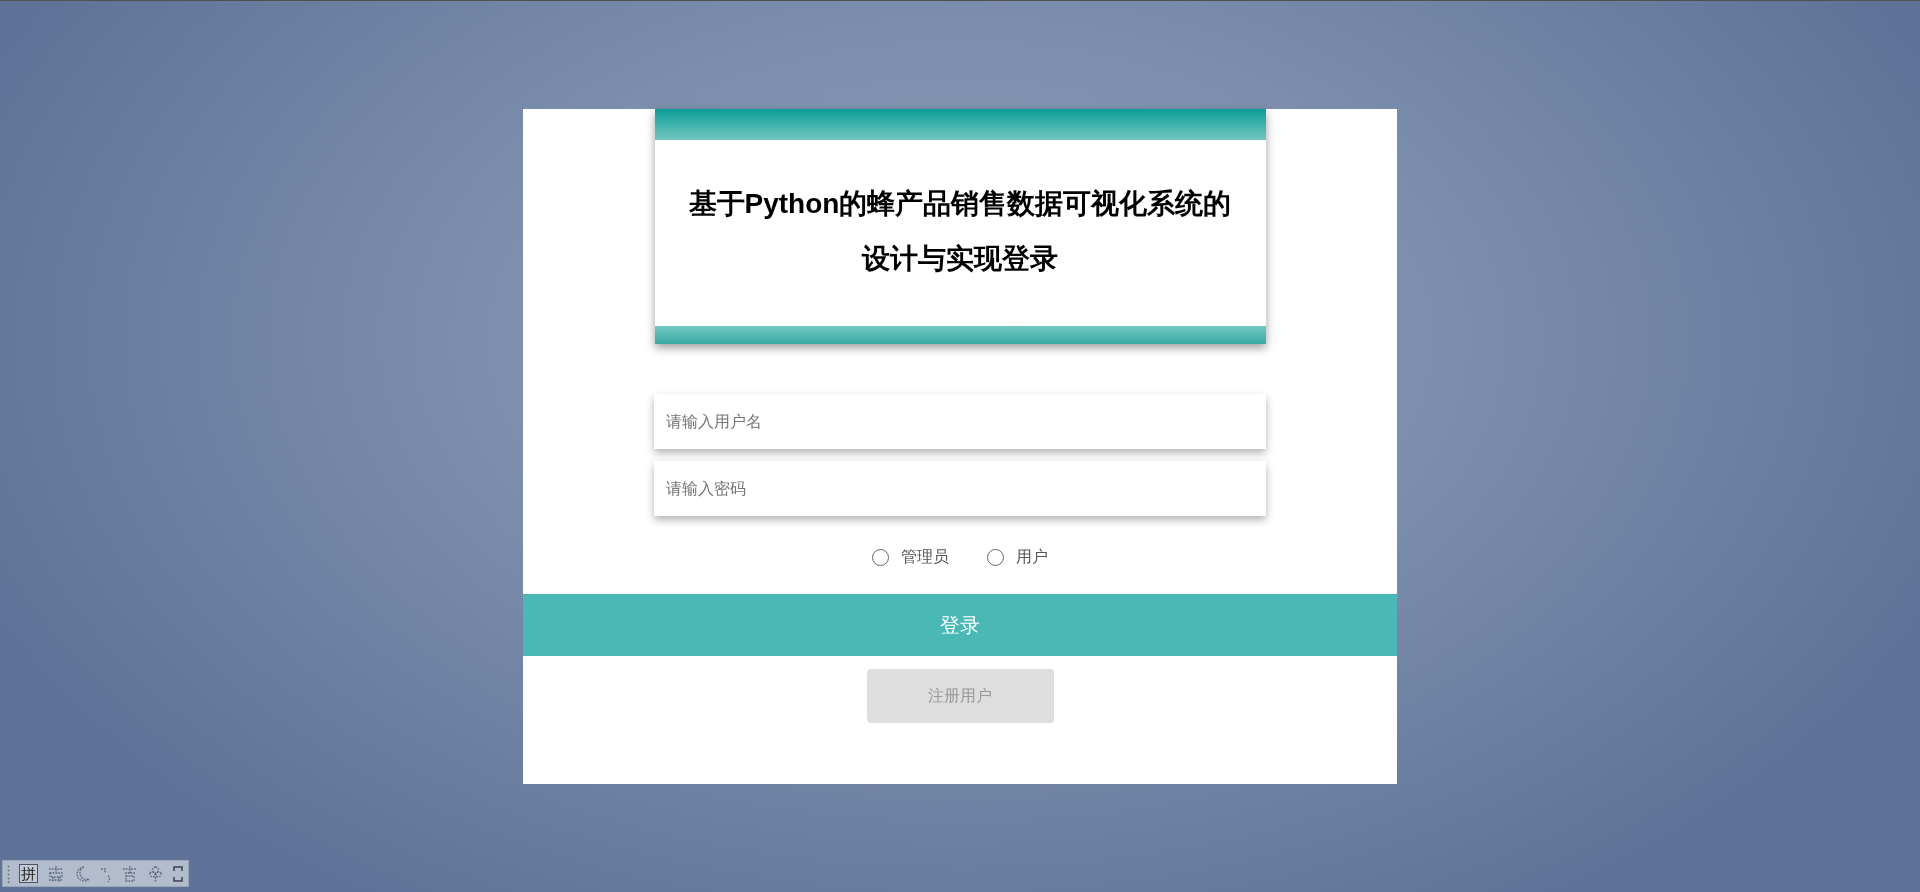 Image resolution: width=1920 pixels, height=892 pixels. Describe the element at coordinates (28, 873) in the screenshot. I see `input-mode-button: 拼` at that location.